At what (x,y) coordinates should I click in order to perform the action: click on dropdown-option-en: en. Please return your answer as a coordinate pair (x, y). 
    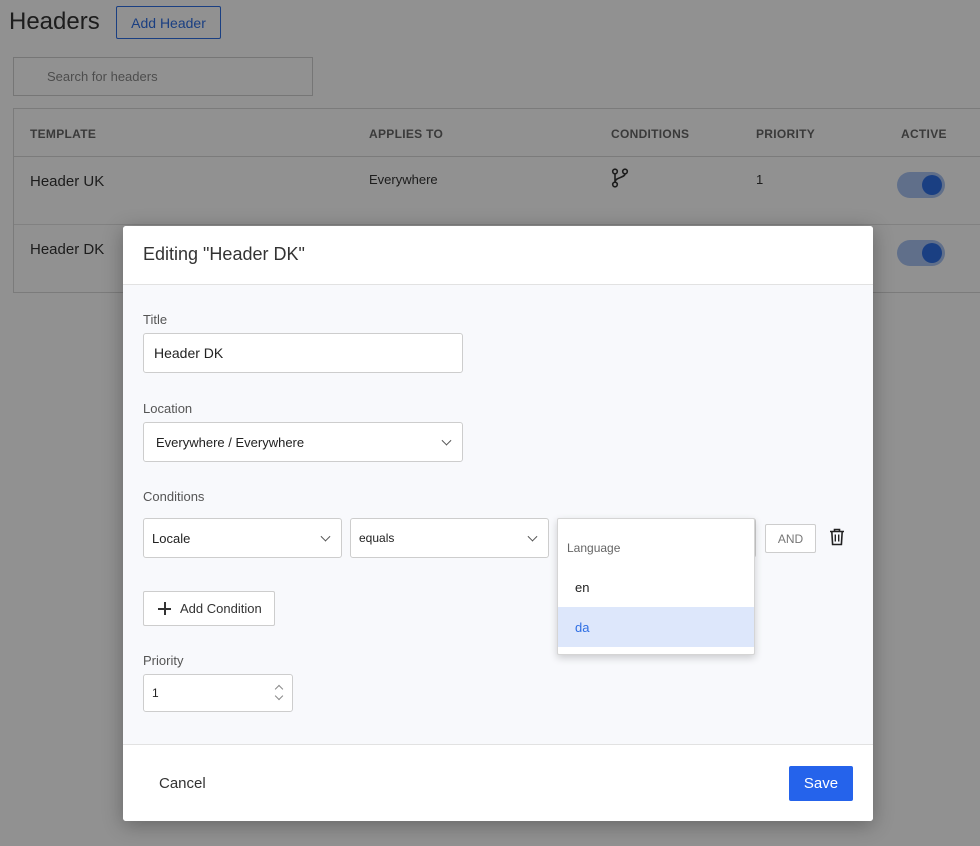
    Looking at the image, I should click on (656, 587).